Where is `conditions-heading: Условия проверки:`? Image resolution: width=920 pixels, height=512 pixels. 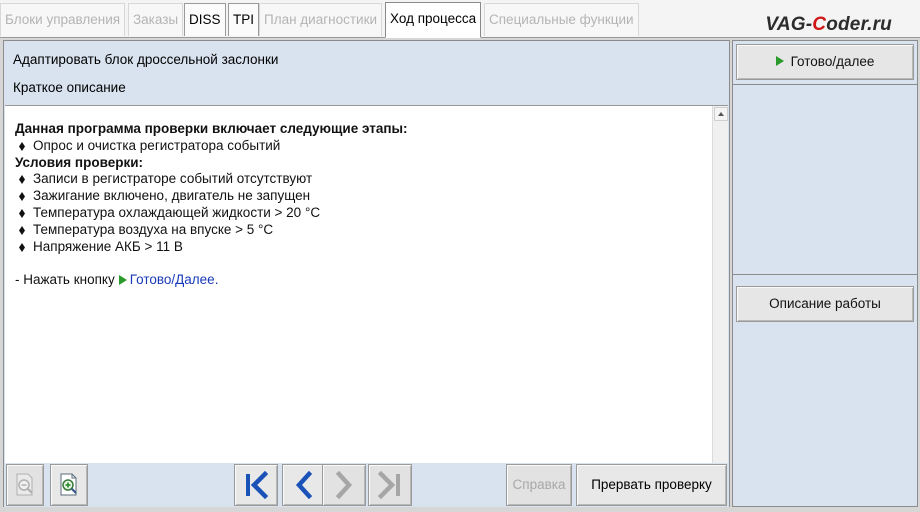 conditions-heading: Условия проверки: is located at coordinates (79, 162).